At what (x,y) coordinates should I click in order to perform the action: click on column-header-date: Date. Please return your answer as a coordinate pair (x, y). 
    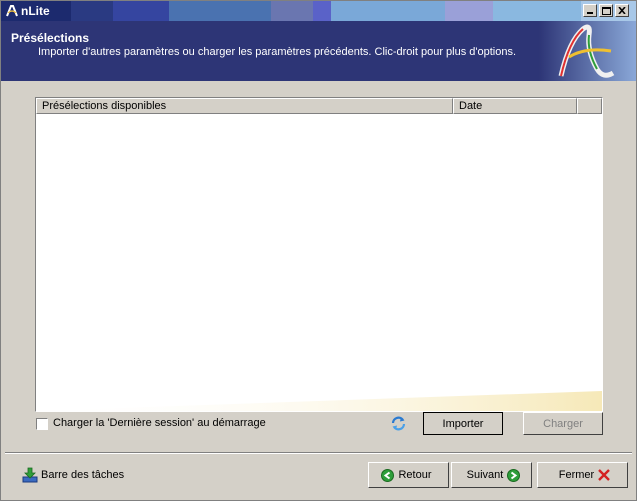
    Looking at the image, I should click on (515, 106).